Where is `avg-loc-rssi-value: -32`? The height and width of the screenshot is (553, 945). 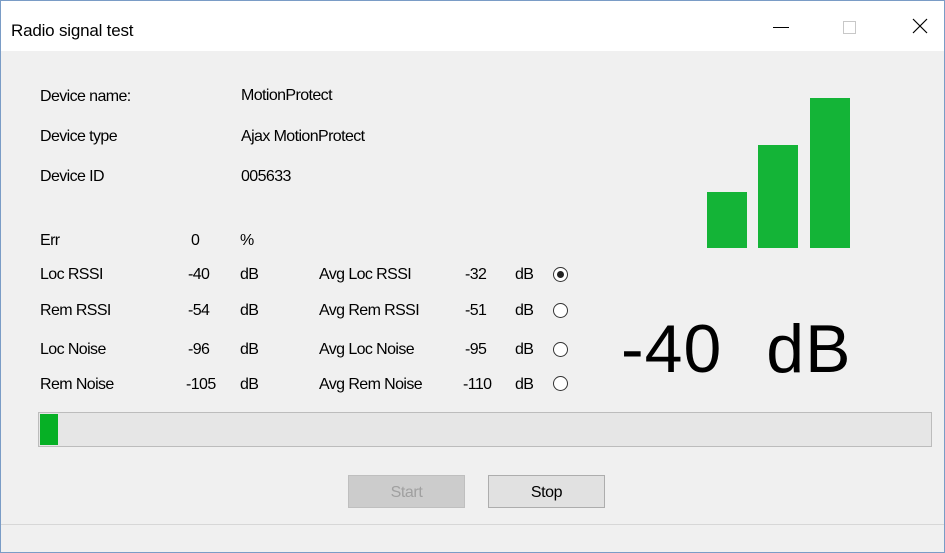 avg-loc-rssi-value: -32 is located at coordinates (476, 274).